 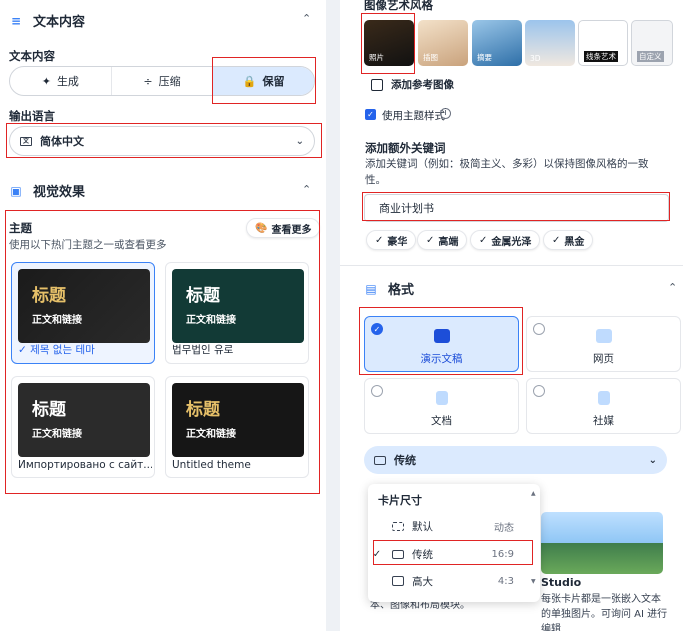 I want to click on preview-desc: 每张卡片都是一张嵌入文本的单独图片。可询问 AI 进行编辑, so click(x=604, y=612).